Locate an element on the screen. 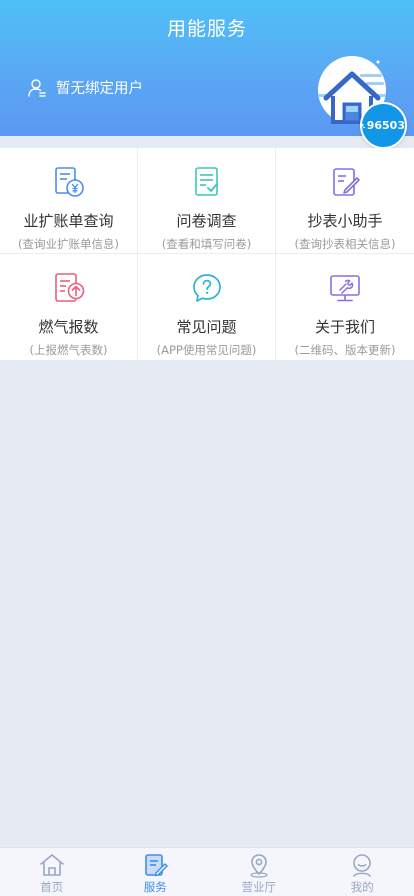 This screenshot has height=896, width=414. service-title: 燃气报数 is located at coordinates (68, 327).